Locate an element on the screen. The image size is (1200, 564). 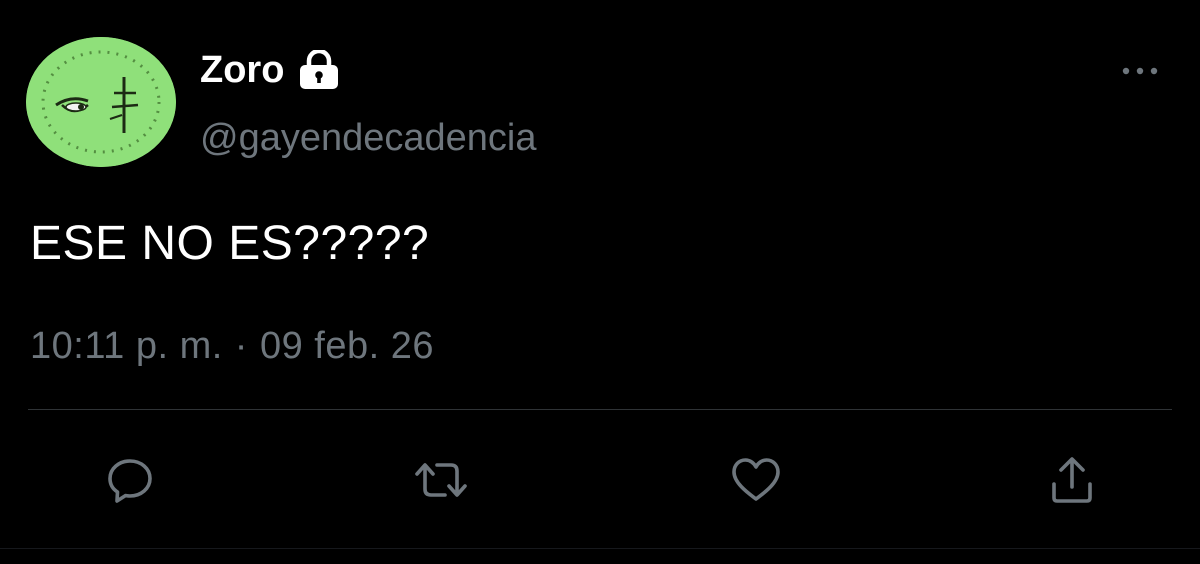
bottom-divider is located at coordinates (600, 548).